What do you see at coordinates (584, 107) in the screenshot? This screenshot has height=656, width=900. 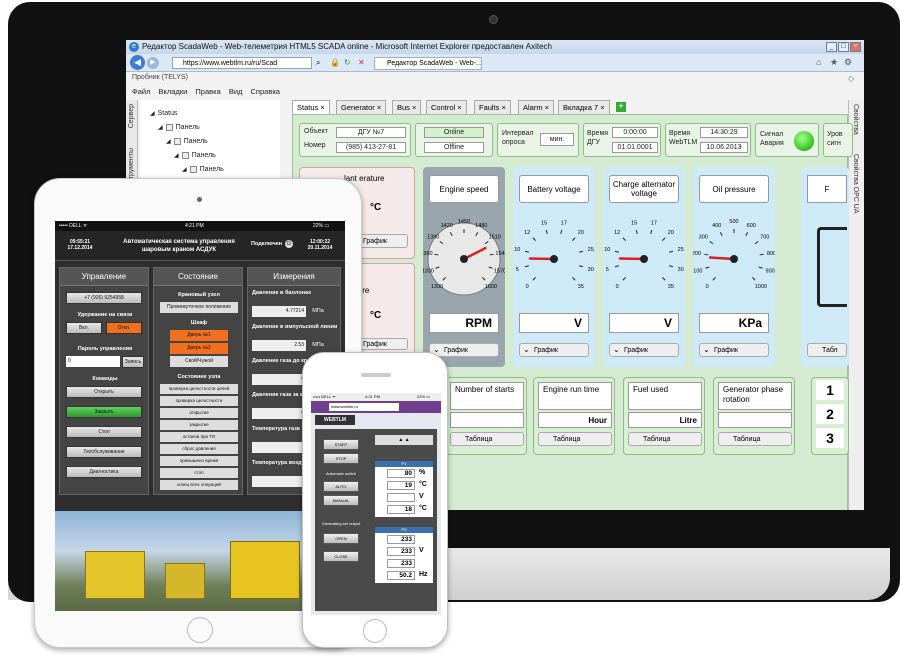 I see `tab-tab7: Вкладка 7 ×` at bounding box center [584, 107].